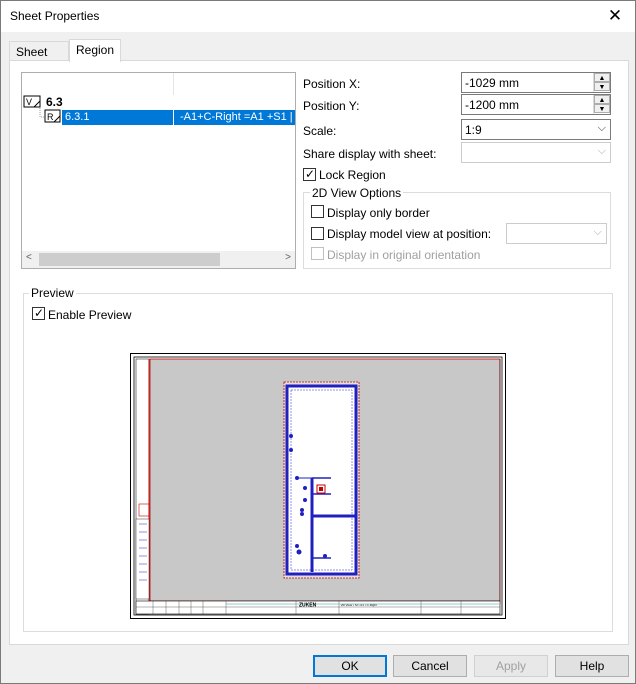  Describe the element at coordinates (158, 102) in the screenshot. I see `tree-item-root: V 6.3` at that location.